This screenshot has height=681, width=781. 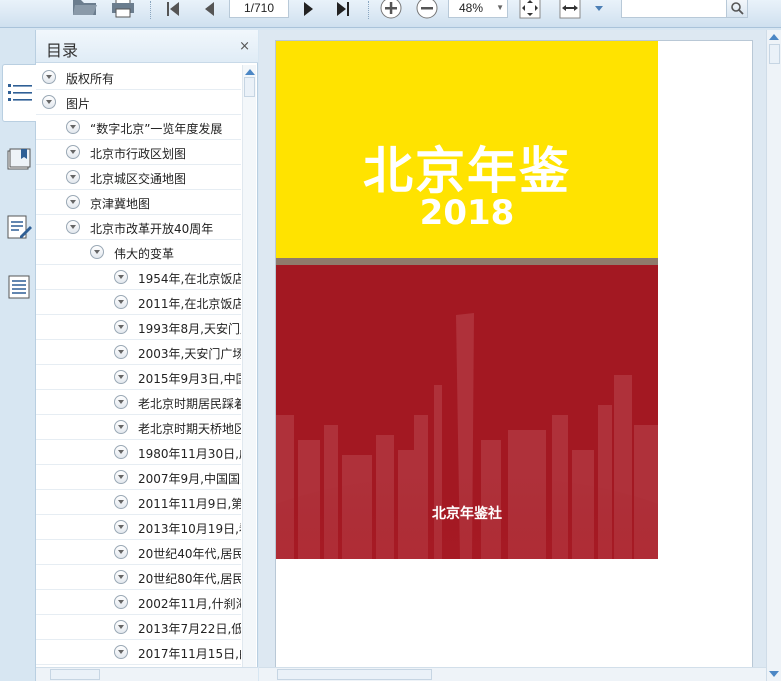 I want to click on outline-item: 1980年11月30日,成, so click(x=138, y=452).